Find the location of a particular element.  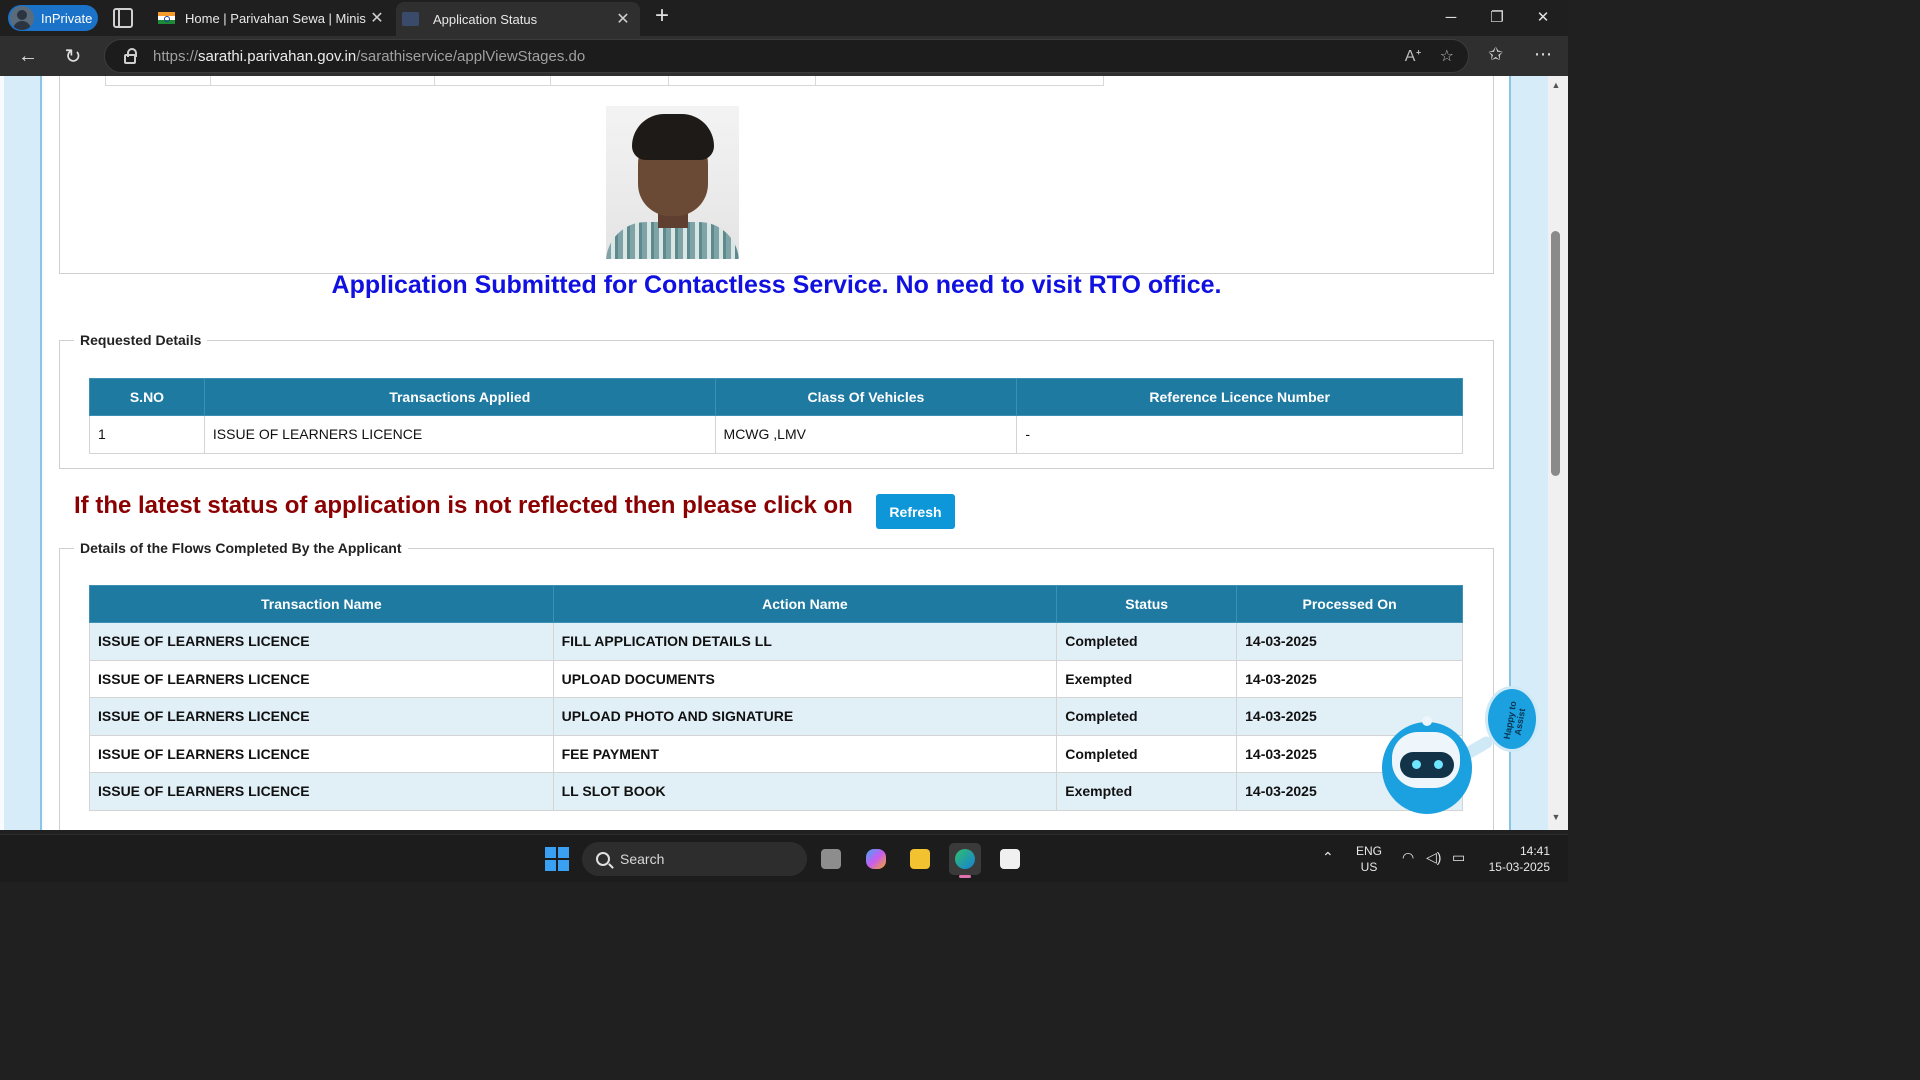

table-row: 1 ISSUE OF LEARNERS LICENCE MCWG ,LMV - is located at coordinates (776, 434).